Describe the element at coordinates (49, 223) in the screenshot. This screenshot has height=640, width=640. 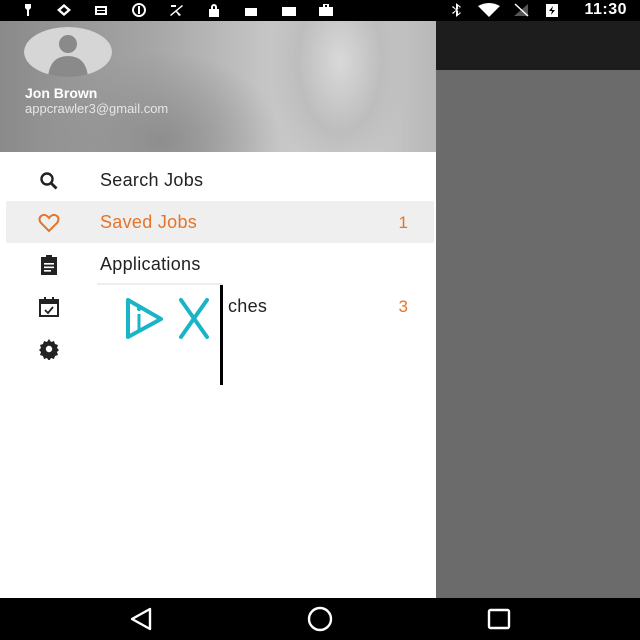
I see `heart-icon` at that location.